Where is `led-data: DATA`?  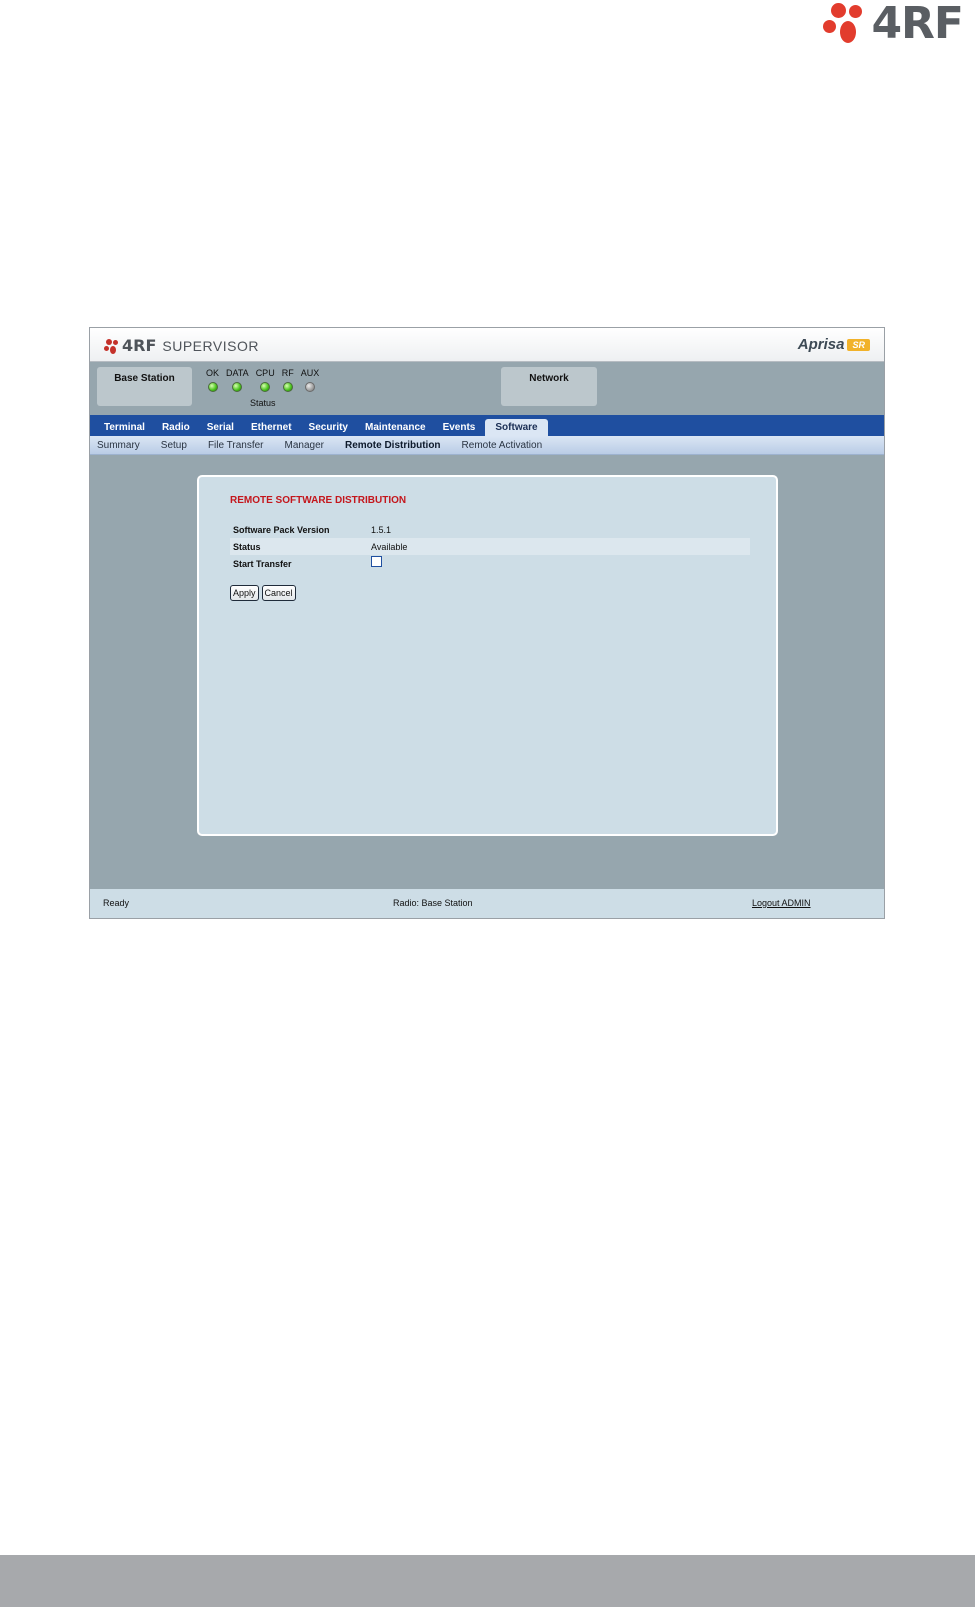 led-data: DATA is located at coordinates (237, 380).